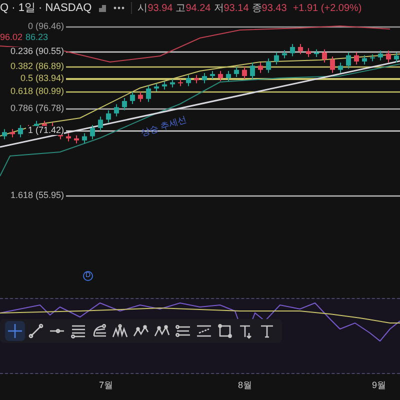 This screenshot has height=400, width=400. What do you see at coordinates (36, 195) in the screenshot?
I see `fib-level-label: 1.618 (55.95)` at bounding box center [36, 195].